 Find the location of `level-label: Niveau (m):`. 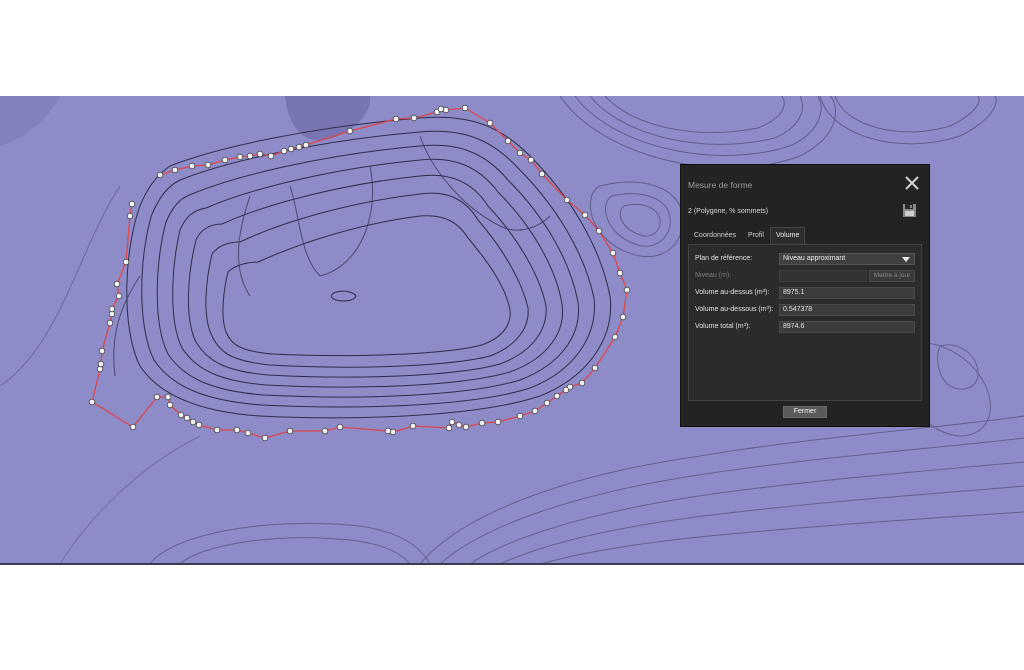

level-label: Niveau (m): is located at coordinates (713, 275).